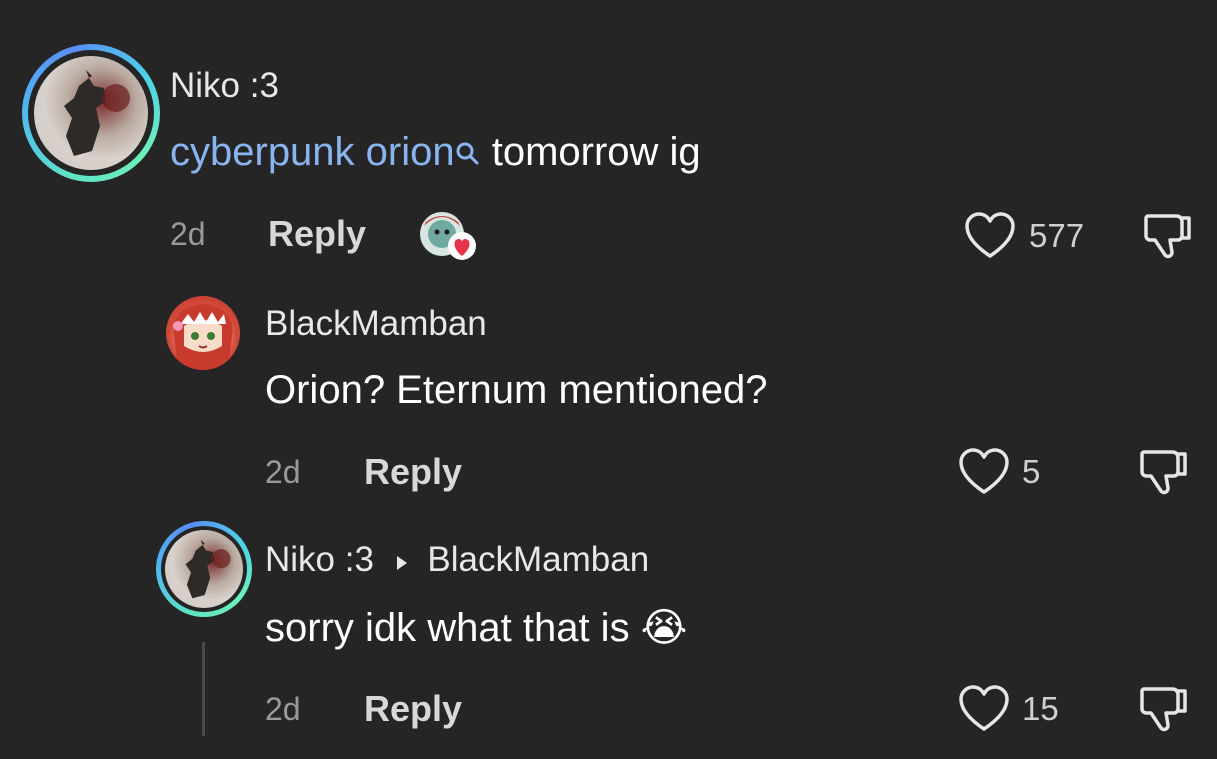 The image size is (1217, 759). What do you see at coordinates (984, 472) in the screenshot?
I see `comment-2-like-icon` at bounding box center [984, 472].